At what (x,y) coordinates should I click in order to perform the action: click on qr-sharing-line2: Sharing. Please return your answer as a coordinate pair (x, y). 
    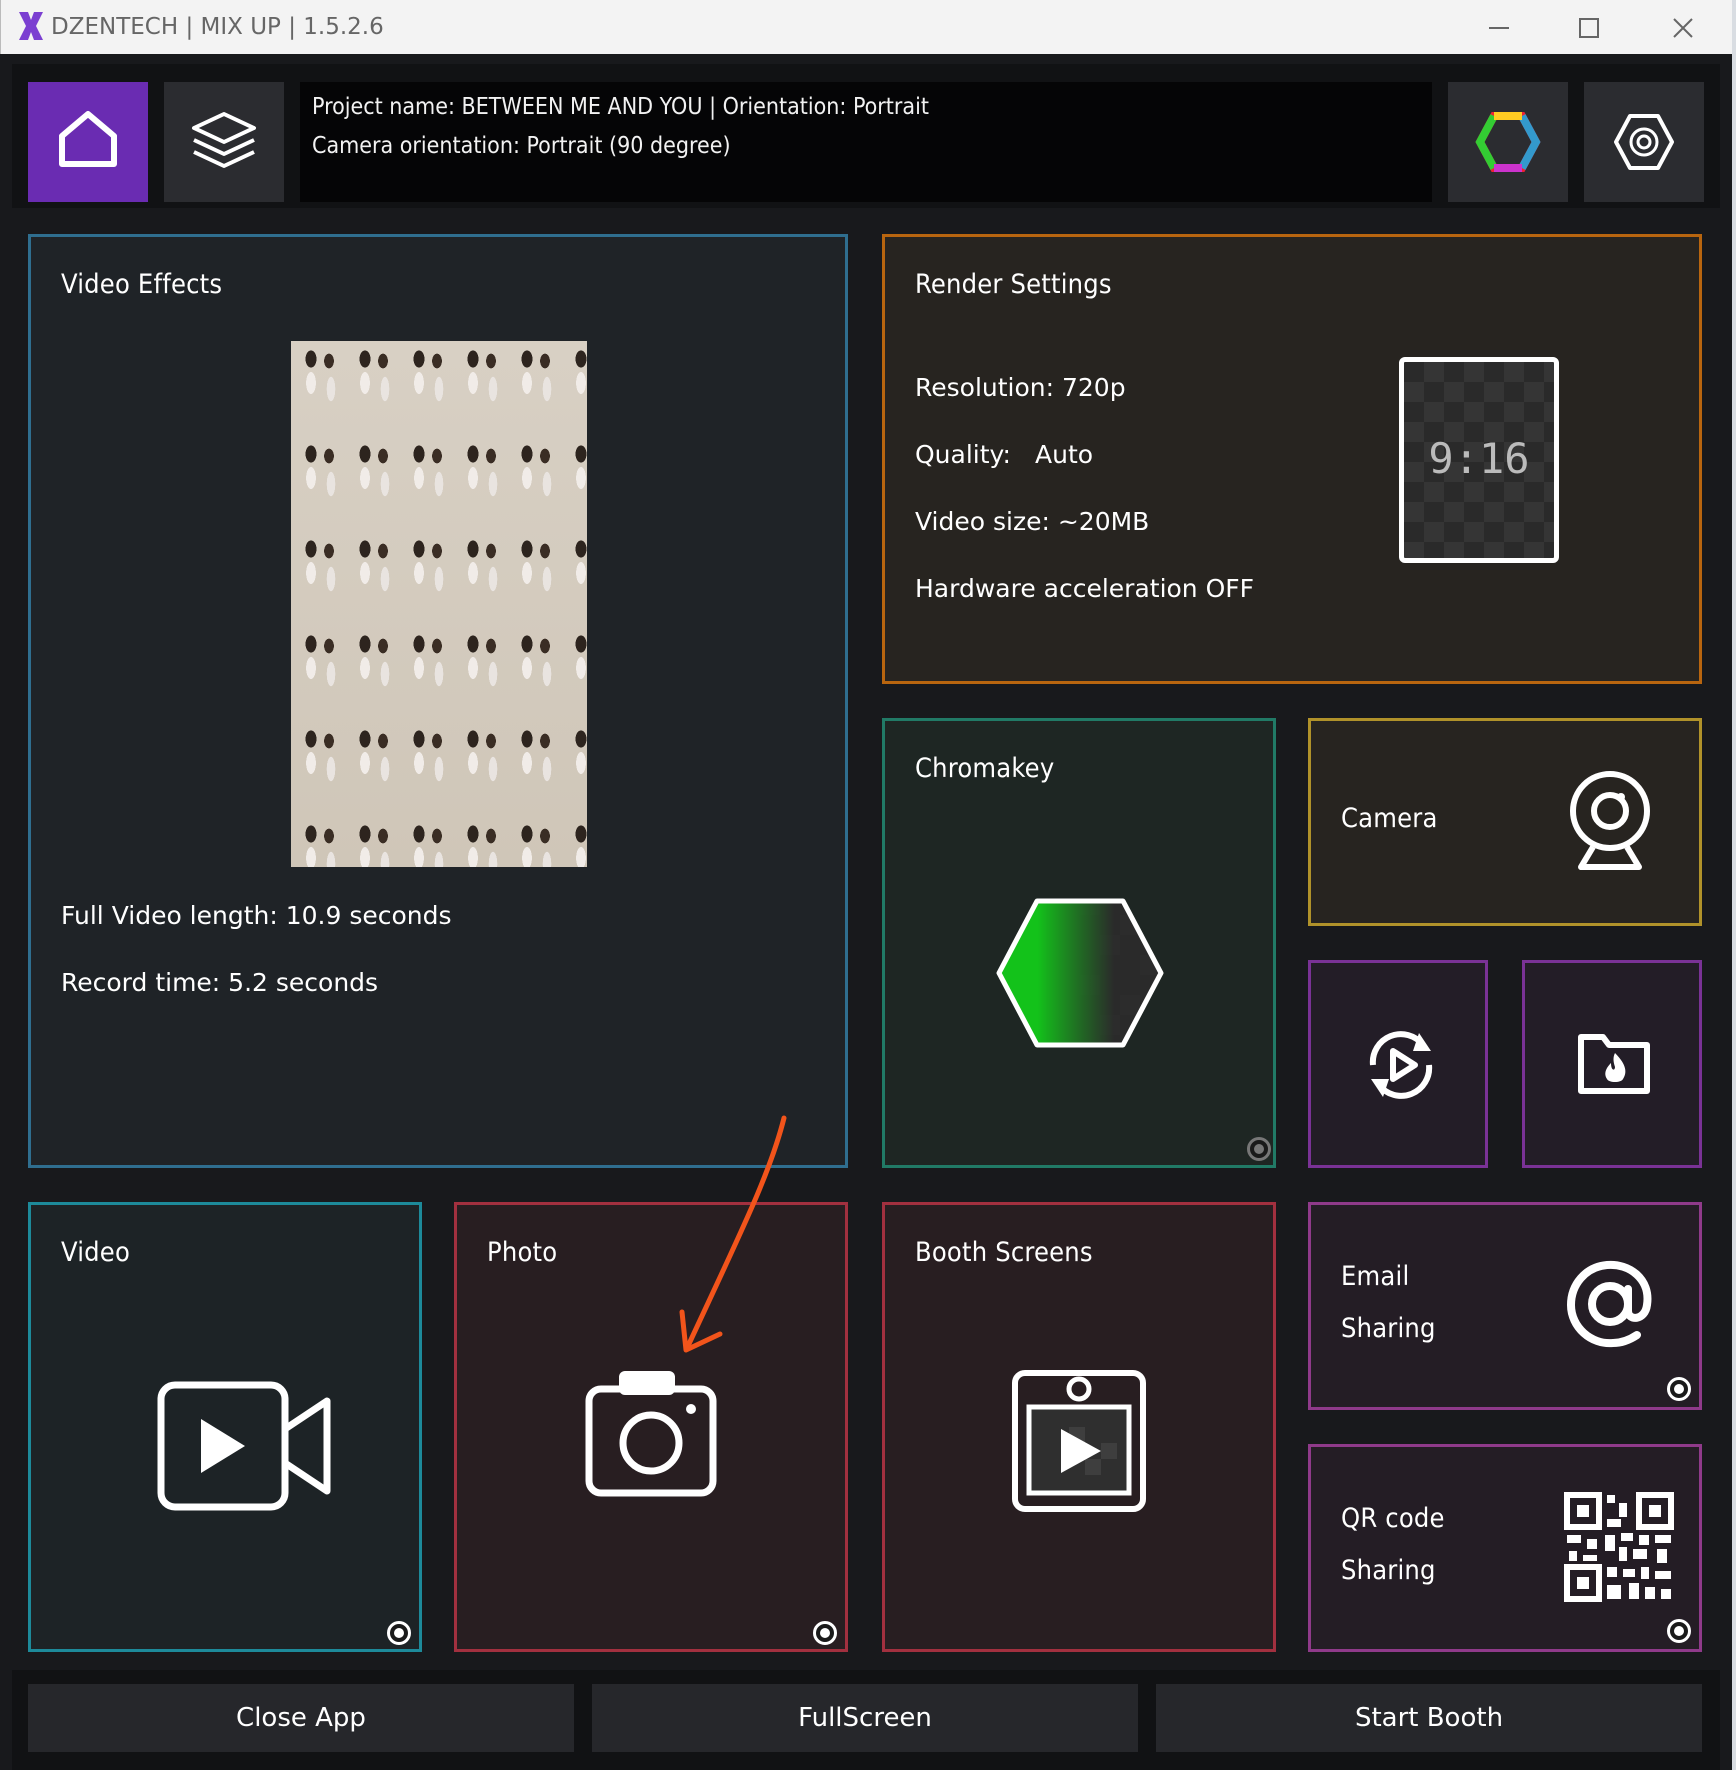
    Looking at the image, I should click on (1388, 1570).